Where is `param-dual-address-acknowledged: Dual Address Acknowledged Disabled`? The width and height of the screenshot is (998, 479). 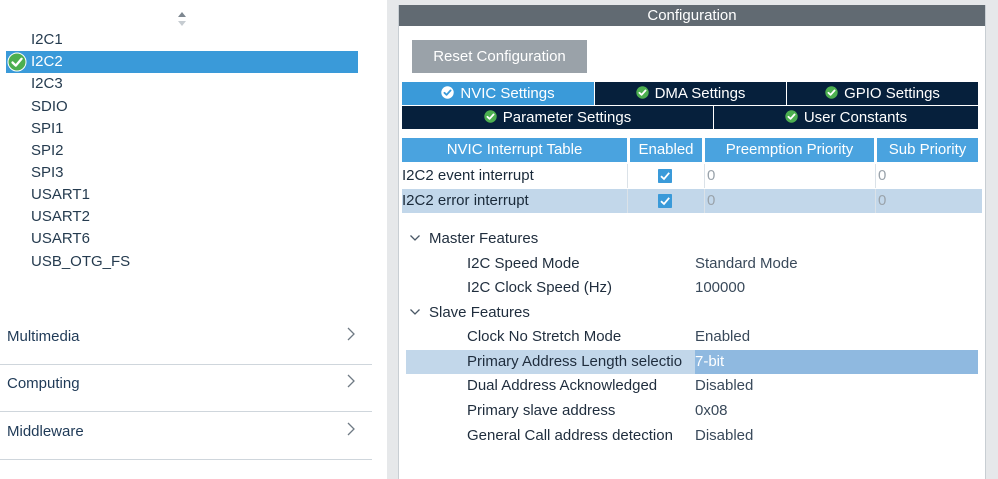
param-dual-address-acknowledged: Dual Address Acknowledged Disabled is located at coordinates (692, 386).